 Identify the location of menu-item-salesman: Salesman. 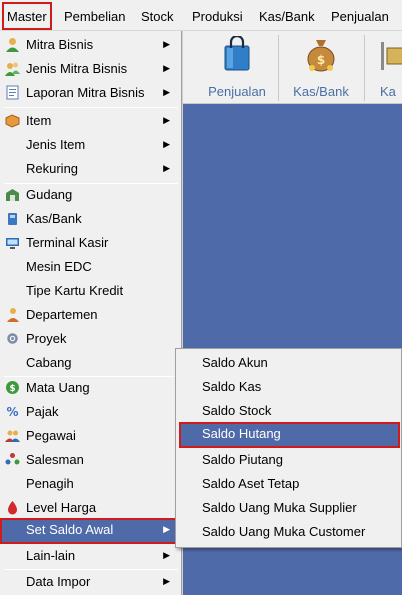
(90, 460).